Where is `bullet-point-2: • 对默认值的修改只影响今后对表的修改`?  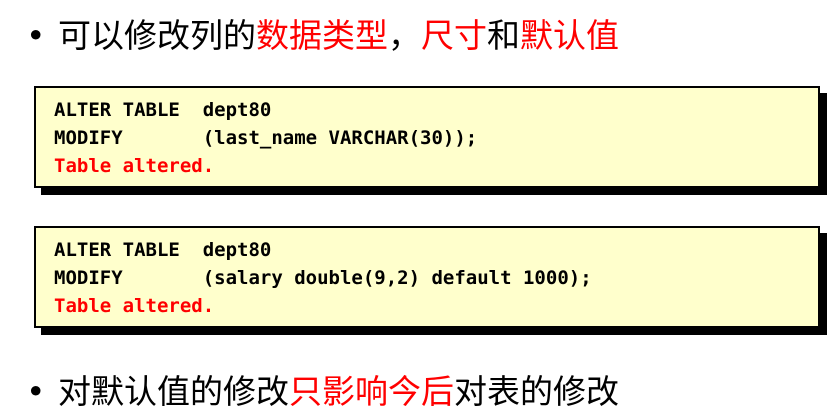 bullet-point-2: • 对默认值的修改只影响今后对表的修改 is located at coordinates (322, 392).